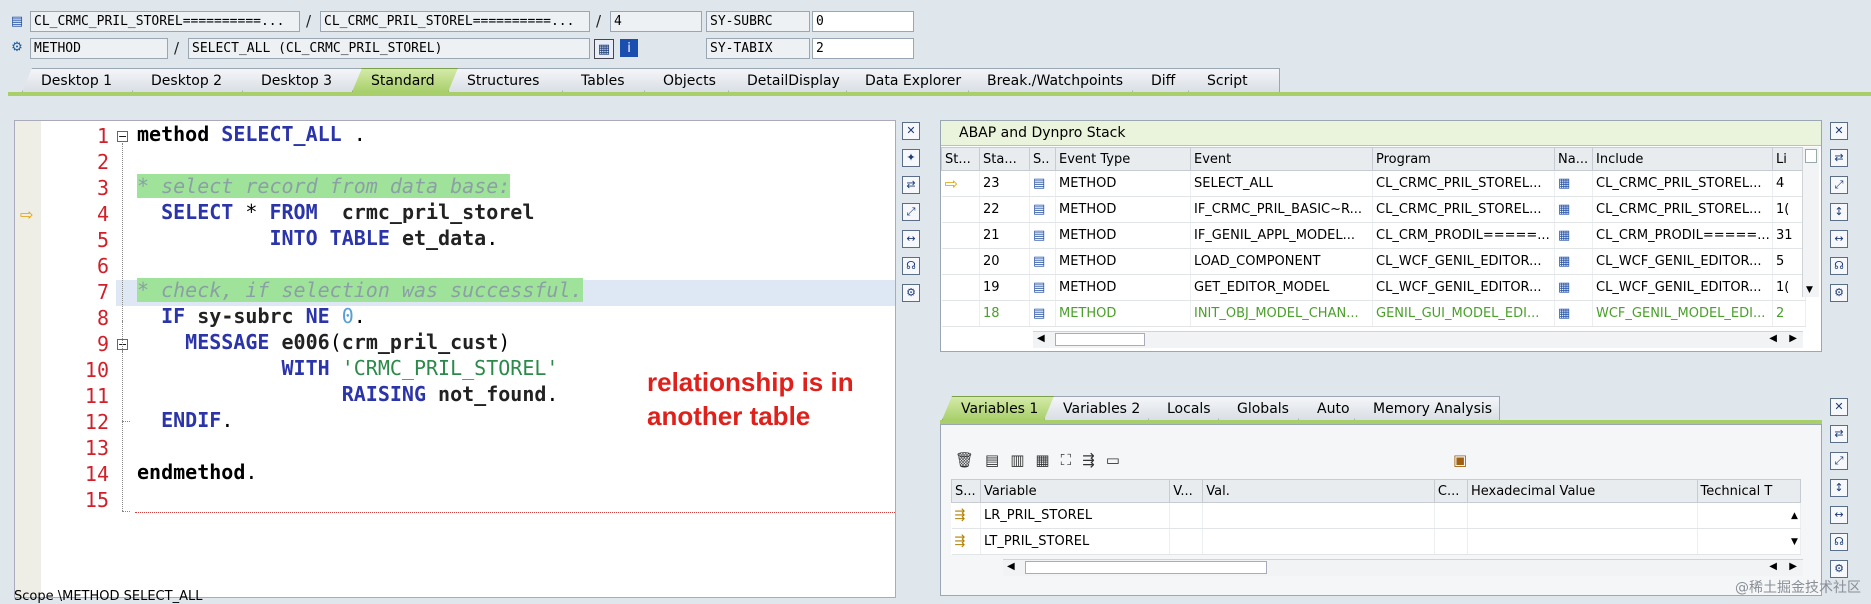 The width and height of the screenshot is (1871, 604). Describe the element at coordinates (1376, 541) in the screenshot. I see `table-row: ⇶ LT_PRIL_STOREL` at that location.